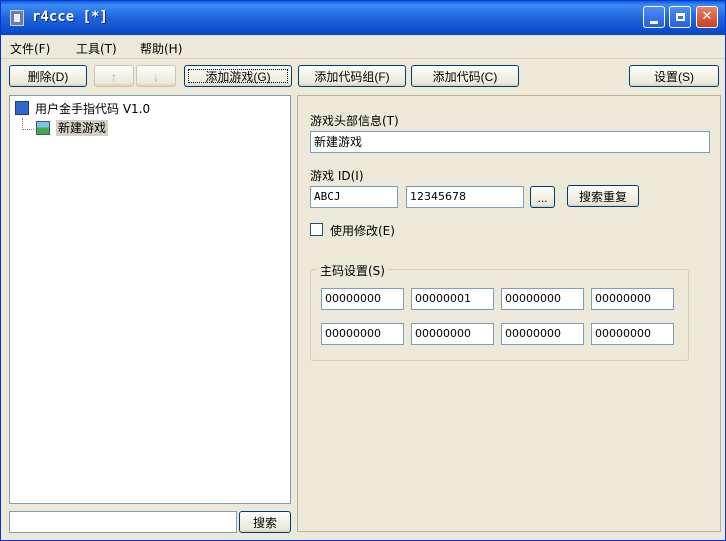 Image resolution: width=726 pixels, height=541 pixels. Describe the element at coordinates (654, 22) in the screenshot. I see `minimize-icon` at that location.